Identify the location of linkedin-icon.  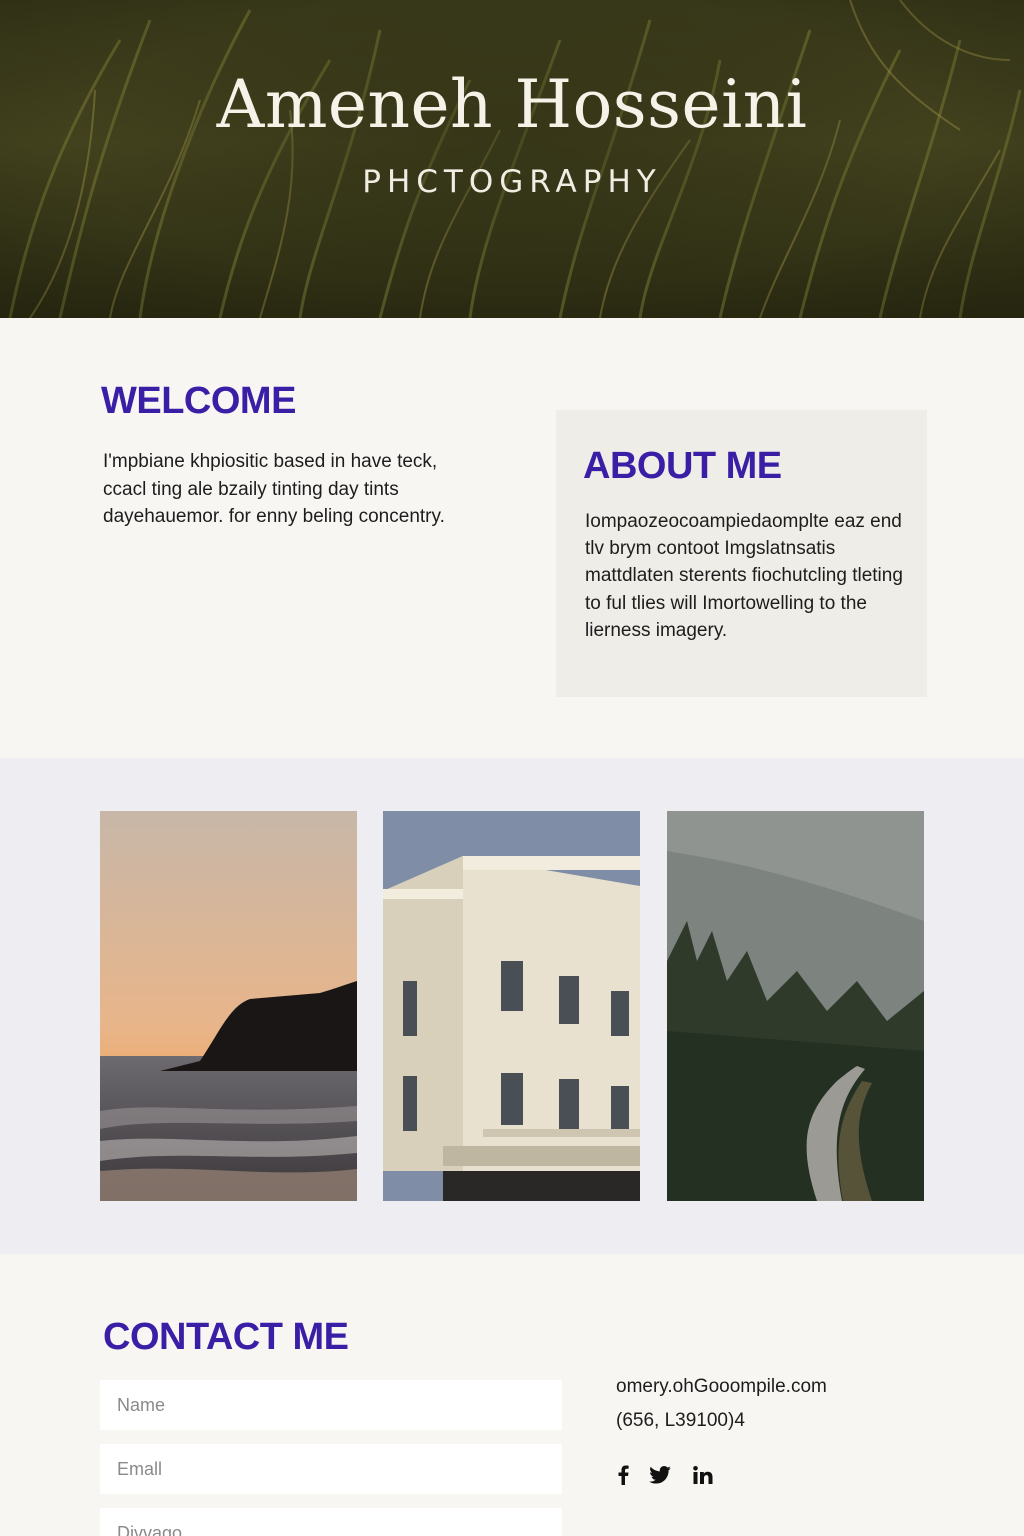
(703, 1475).